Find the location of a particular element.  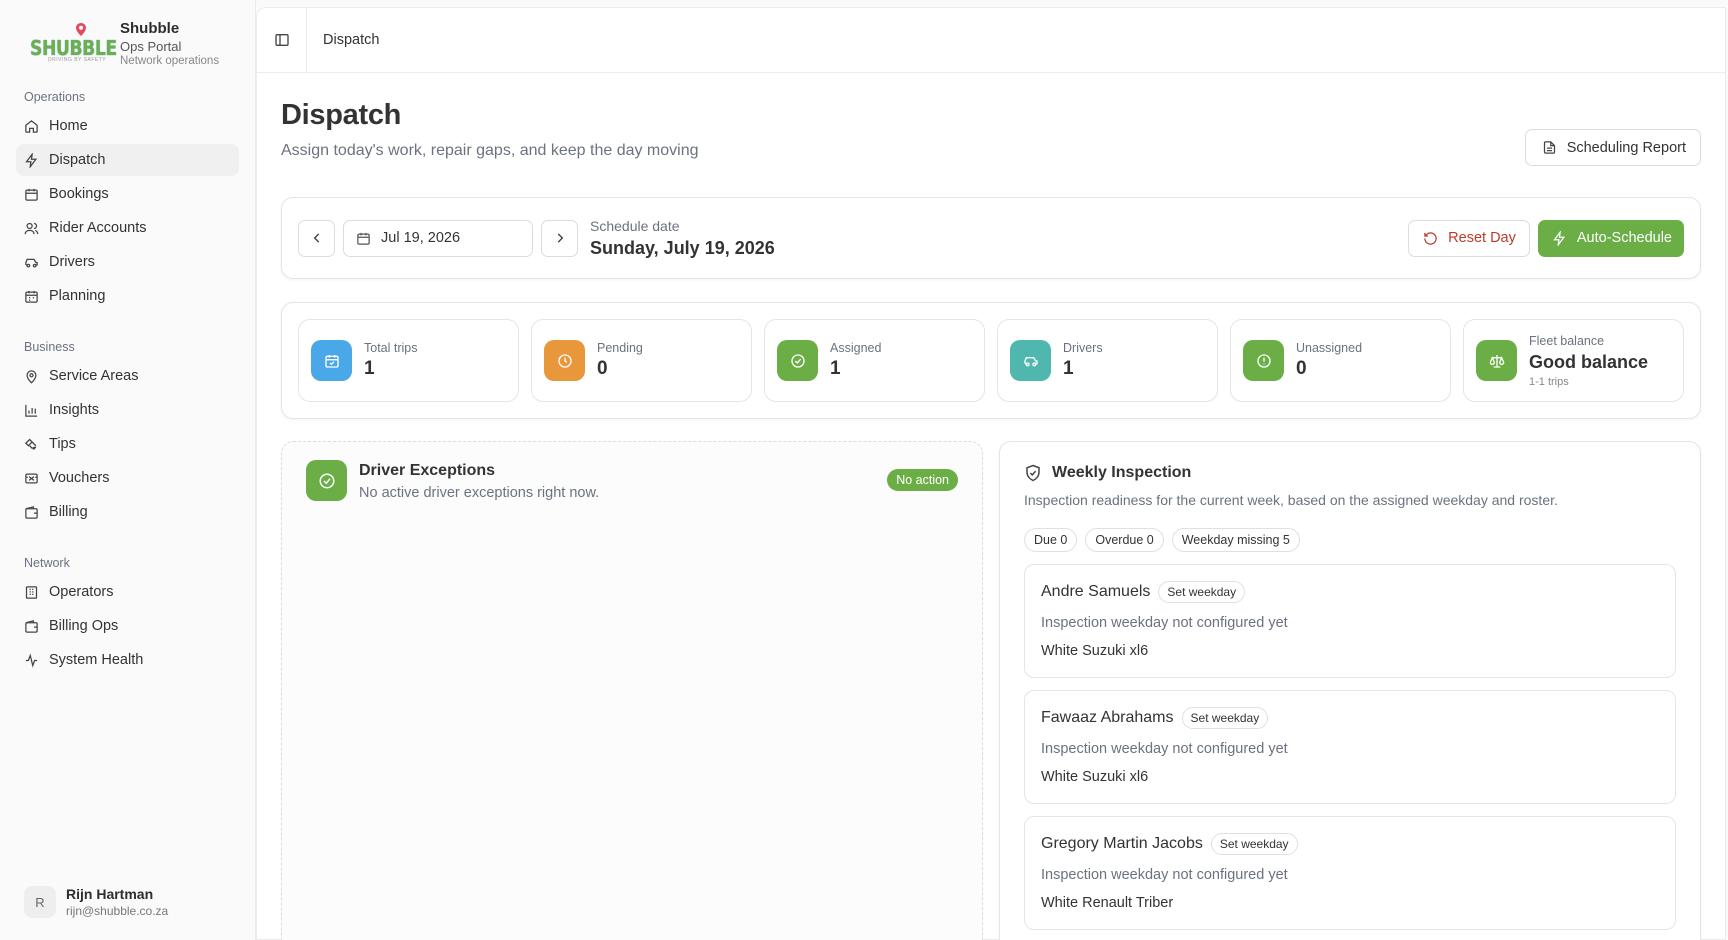

page-title: Dispatch is located at coordinates (341, 115).